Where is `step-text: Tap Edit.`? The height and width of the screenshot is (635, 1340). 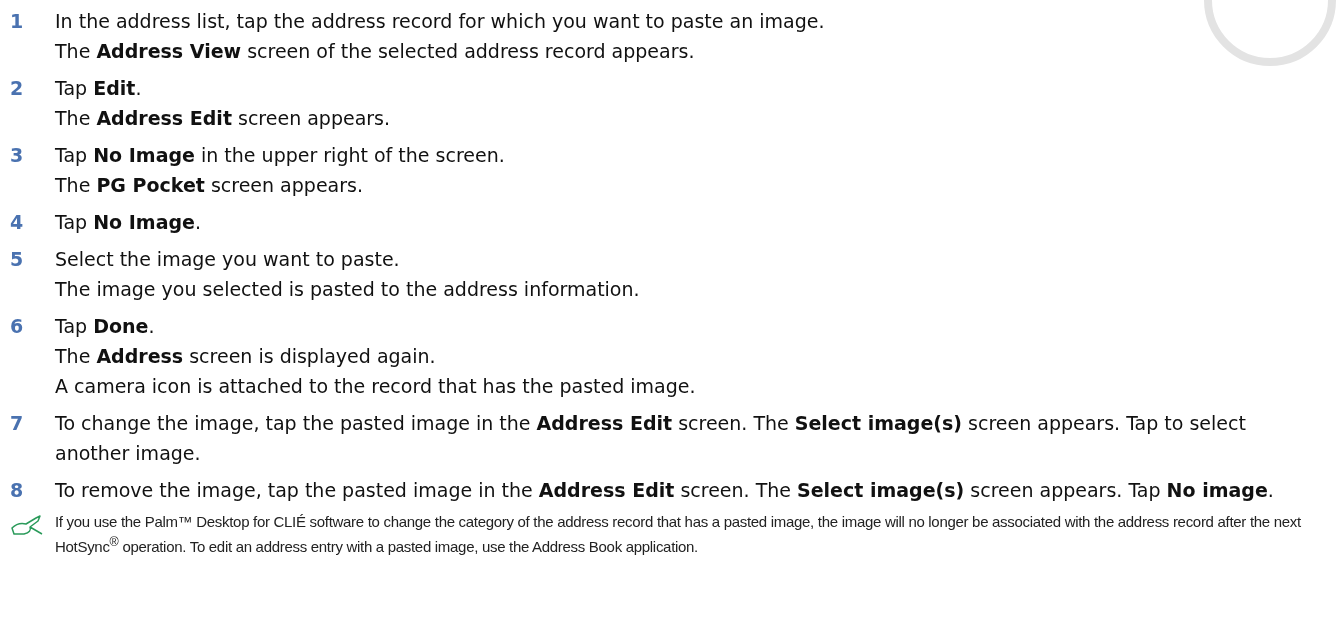
step-text: Tap Edit. is located at coordinates (99, 88).